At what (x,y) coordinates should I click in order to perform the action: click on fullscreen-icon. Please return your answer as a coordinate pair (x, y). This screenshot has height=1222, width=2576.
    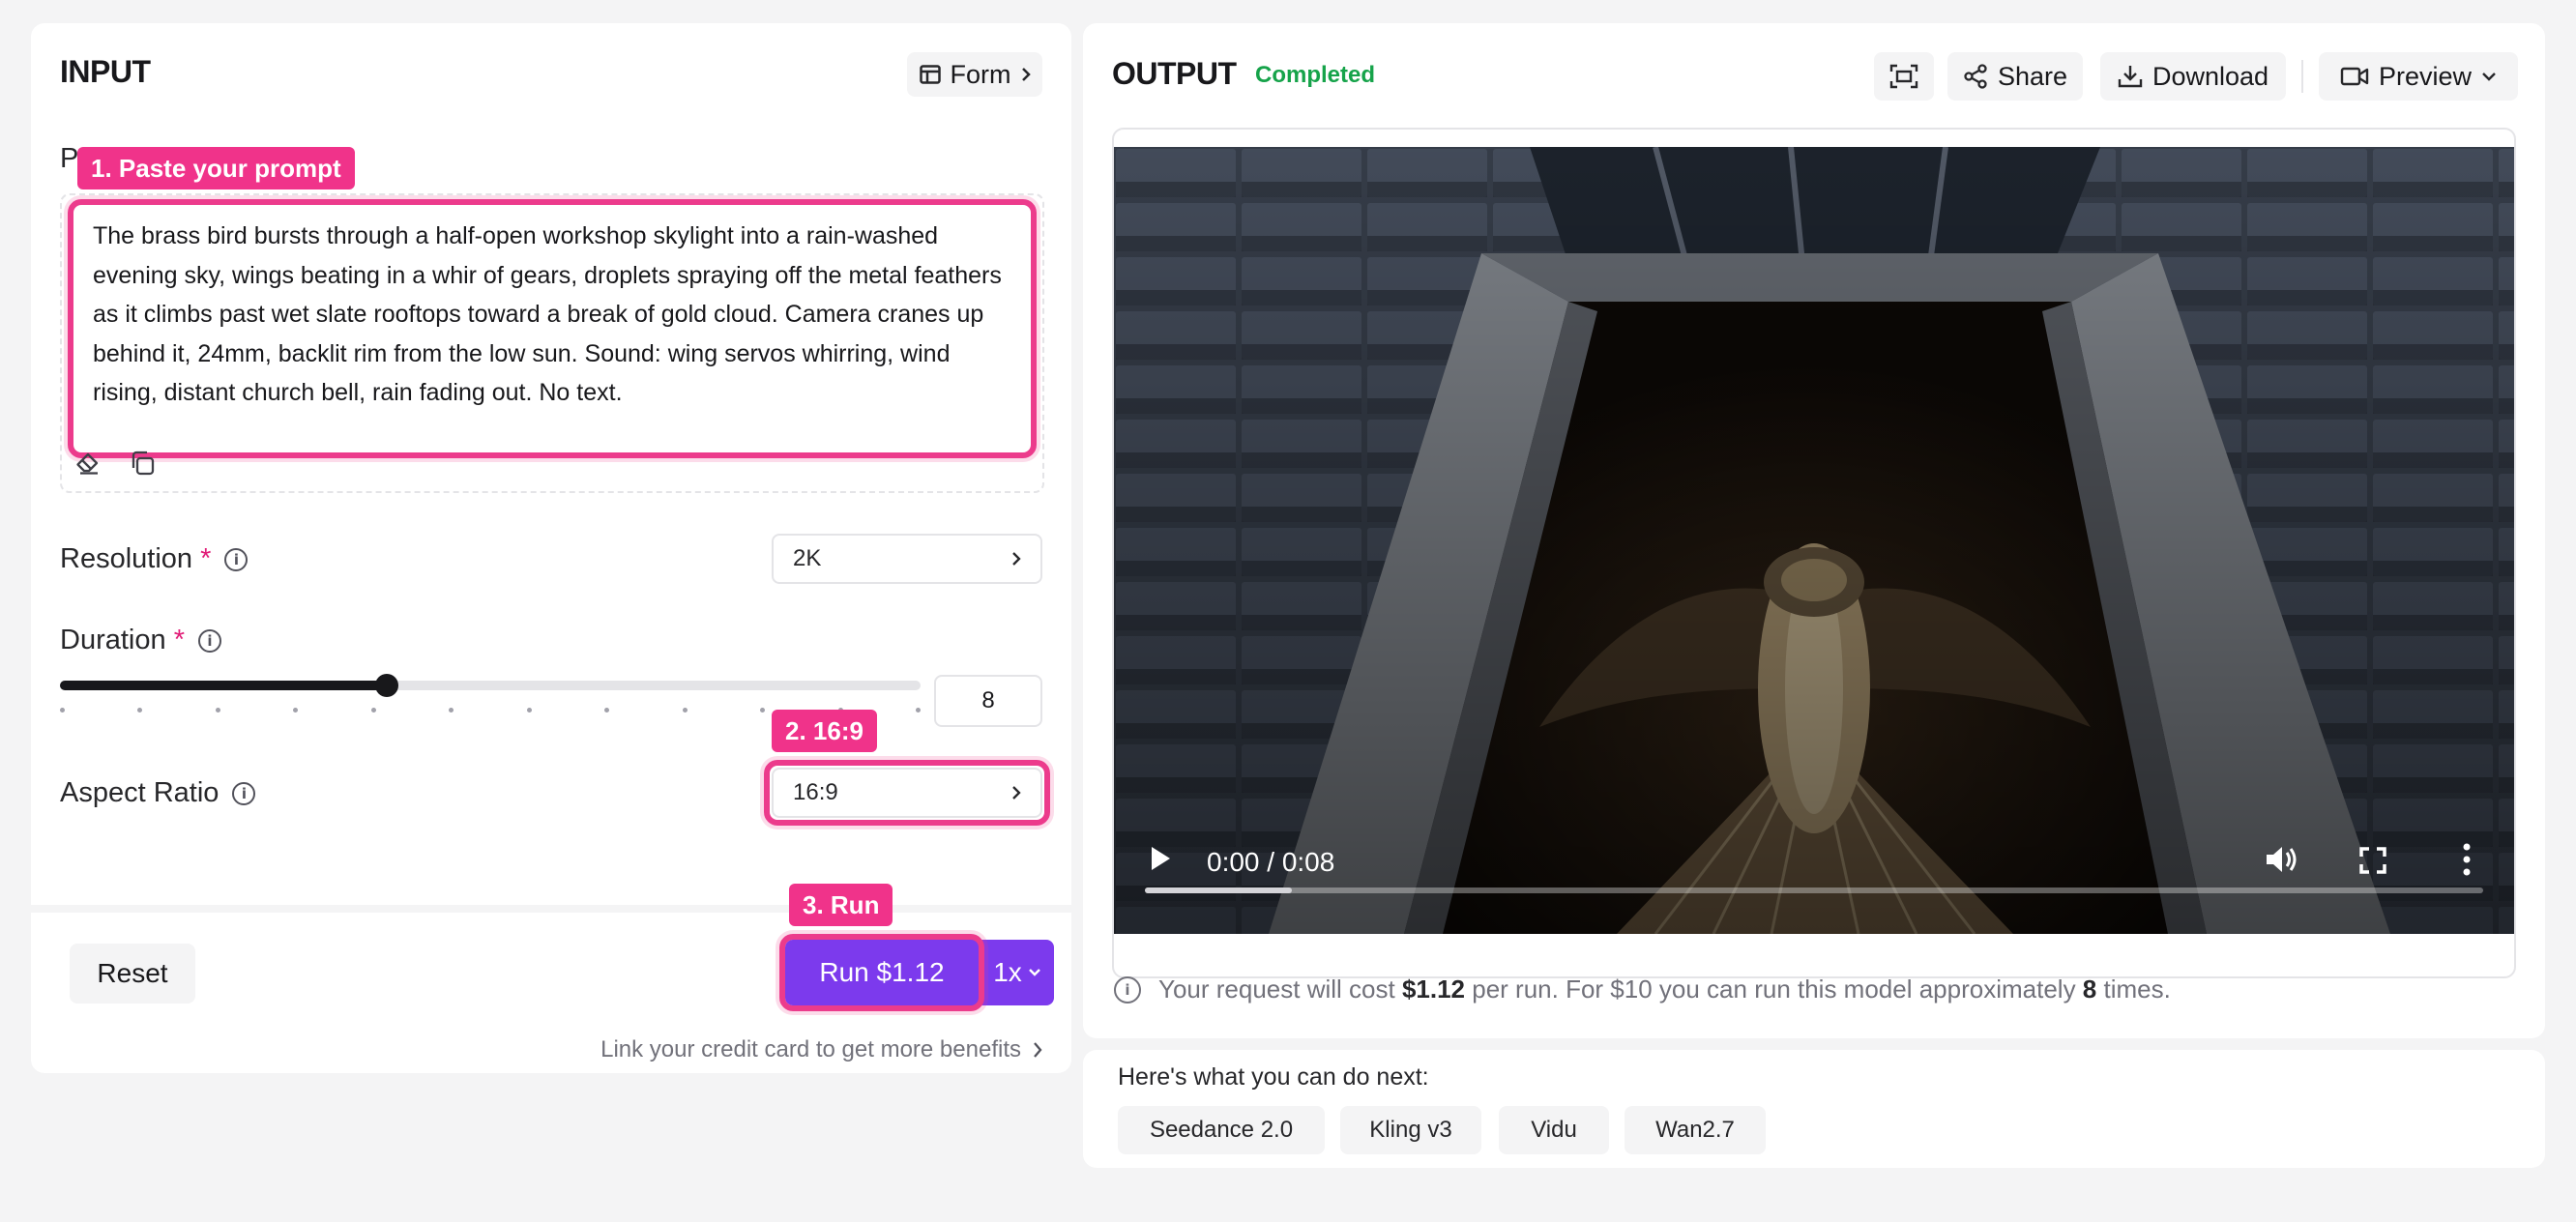
    Looking at the image, I should click on (2372, 861).